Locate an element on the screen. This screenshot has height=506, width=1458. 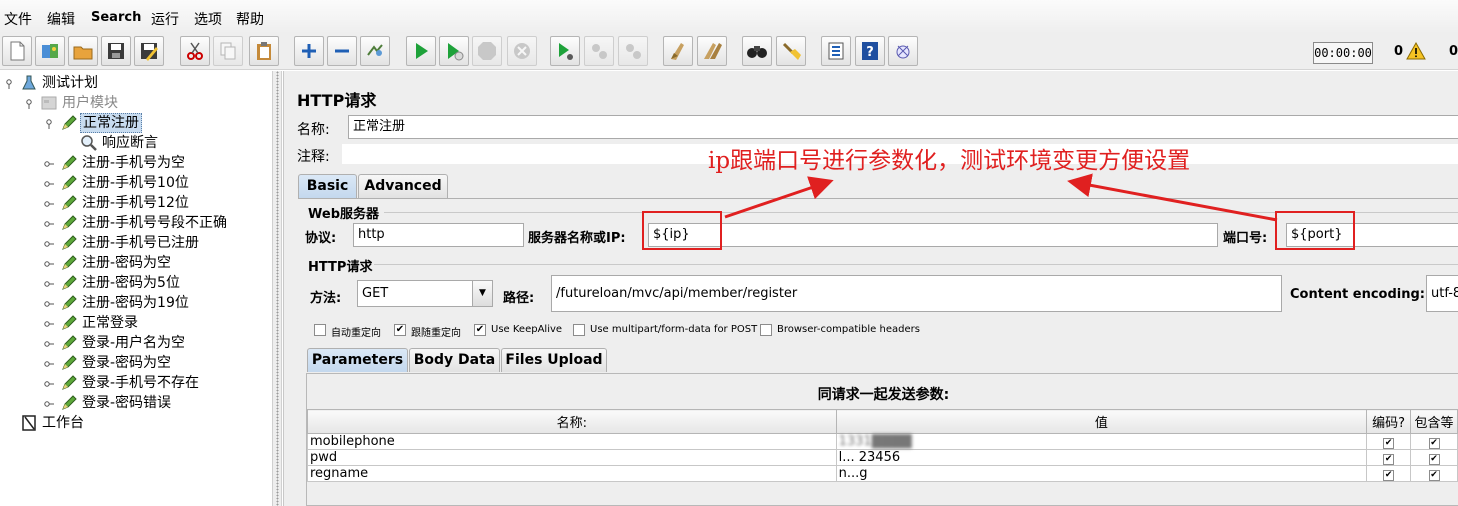
remote-stop-icon is located at coordinates (599, 51).